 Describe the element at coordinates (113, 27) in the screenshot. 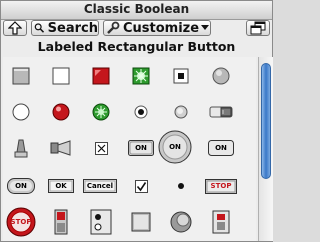

I see `wrench-icon` at that location.